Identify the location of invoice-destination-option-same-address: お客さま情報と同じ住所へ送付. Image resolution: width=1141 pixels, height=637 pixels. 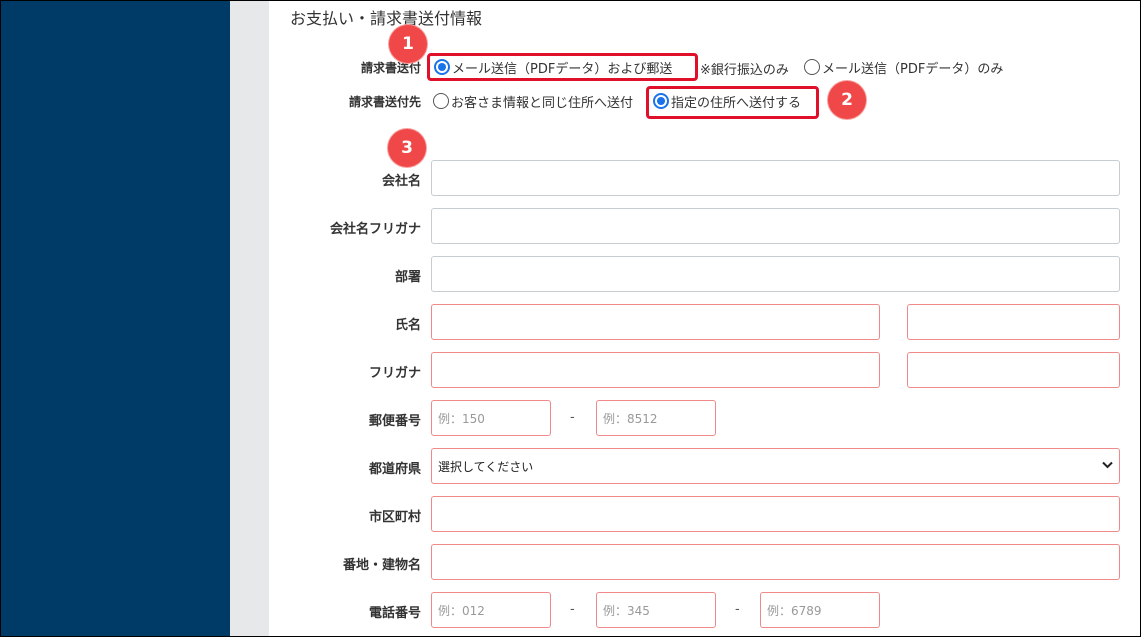
(533, 101).